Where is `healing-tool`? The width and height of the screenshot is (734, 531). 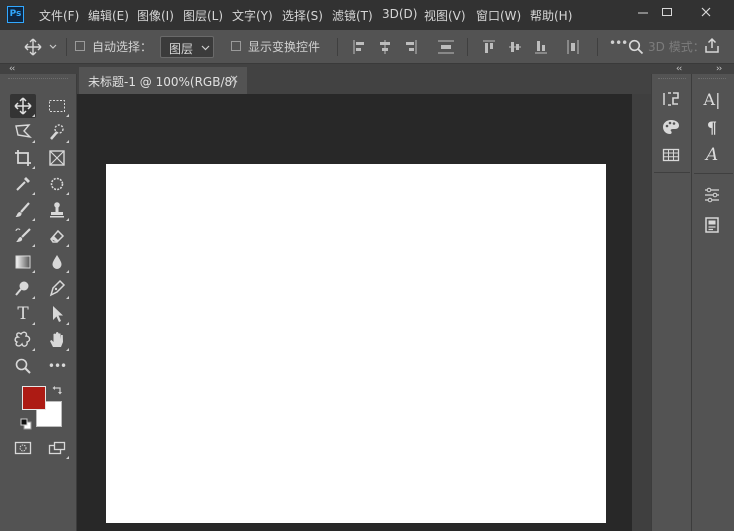 healing-tool is located at coordinates (57, 184).